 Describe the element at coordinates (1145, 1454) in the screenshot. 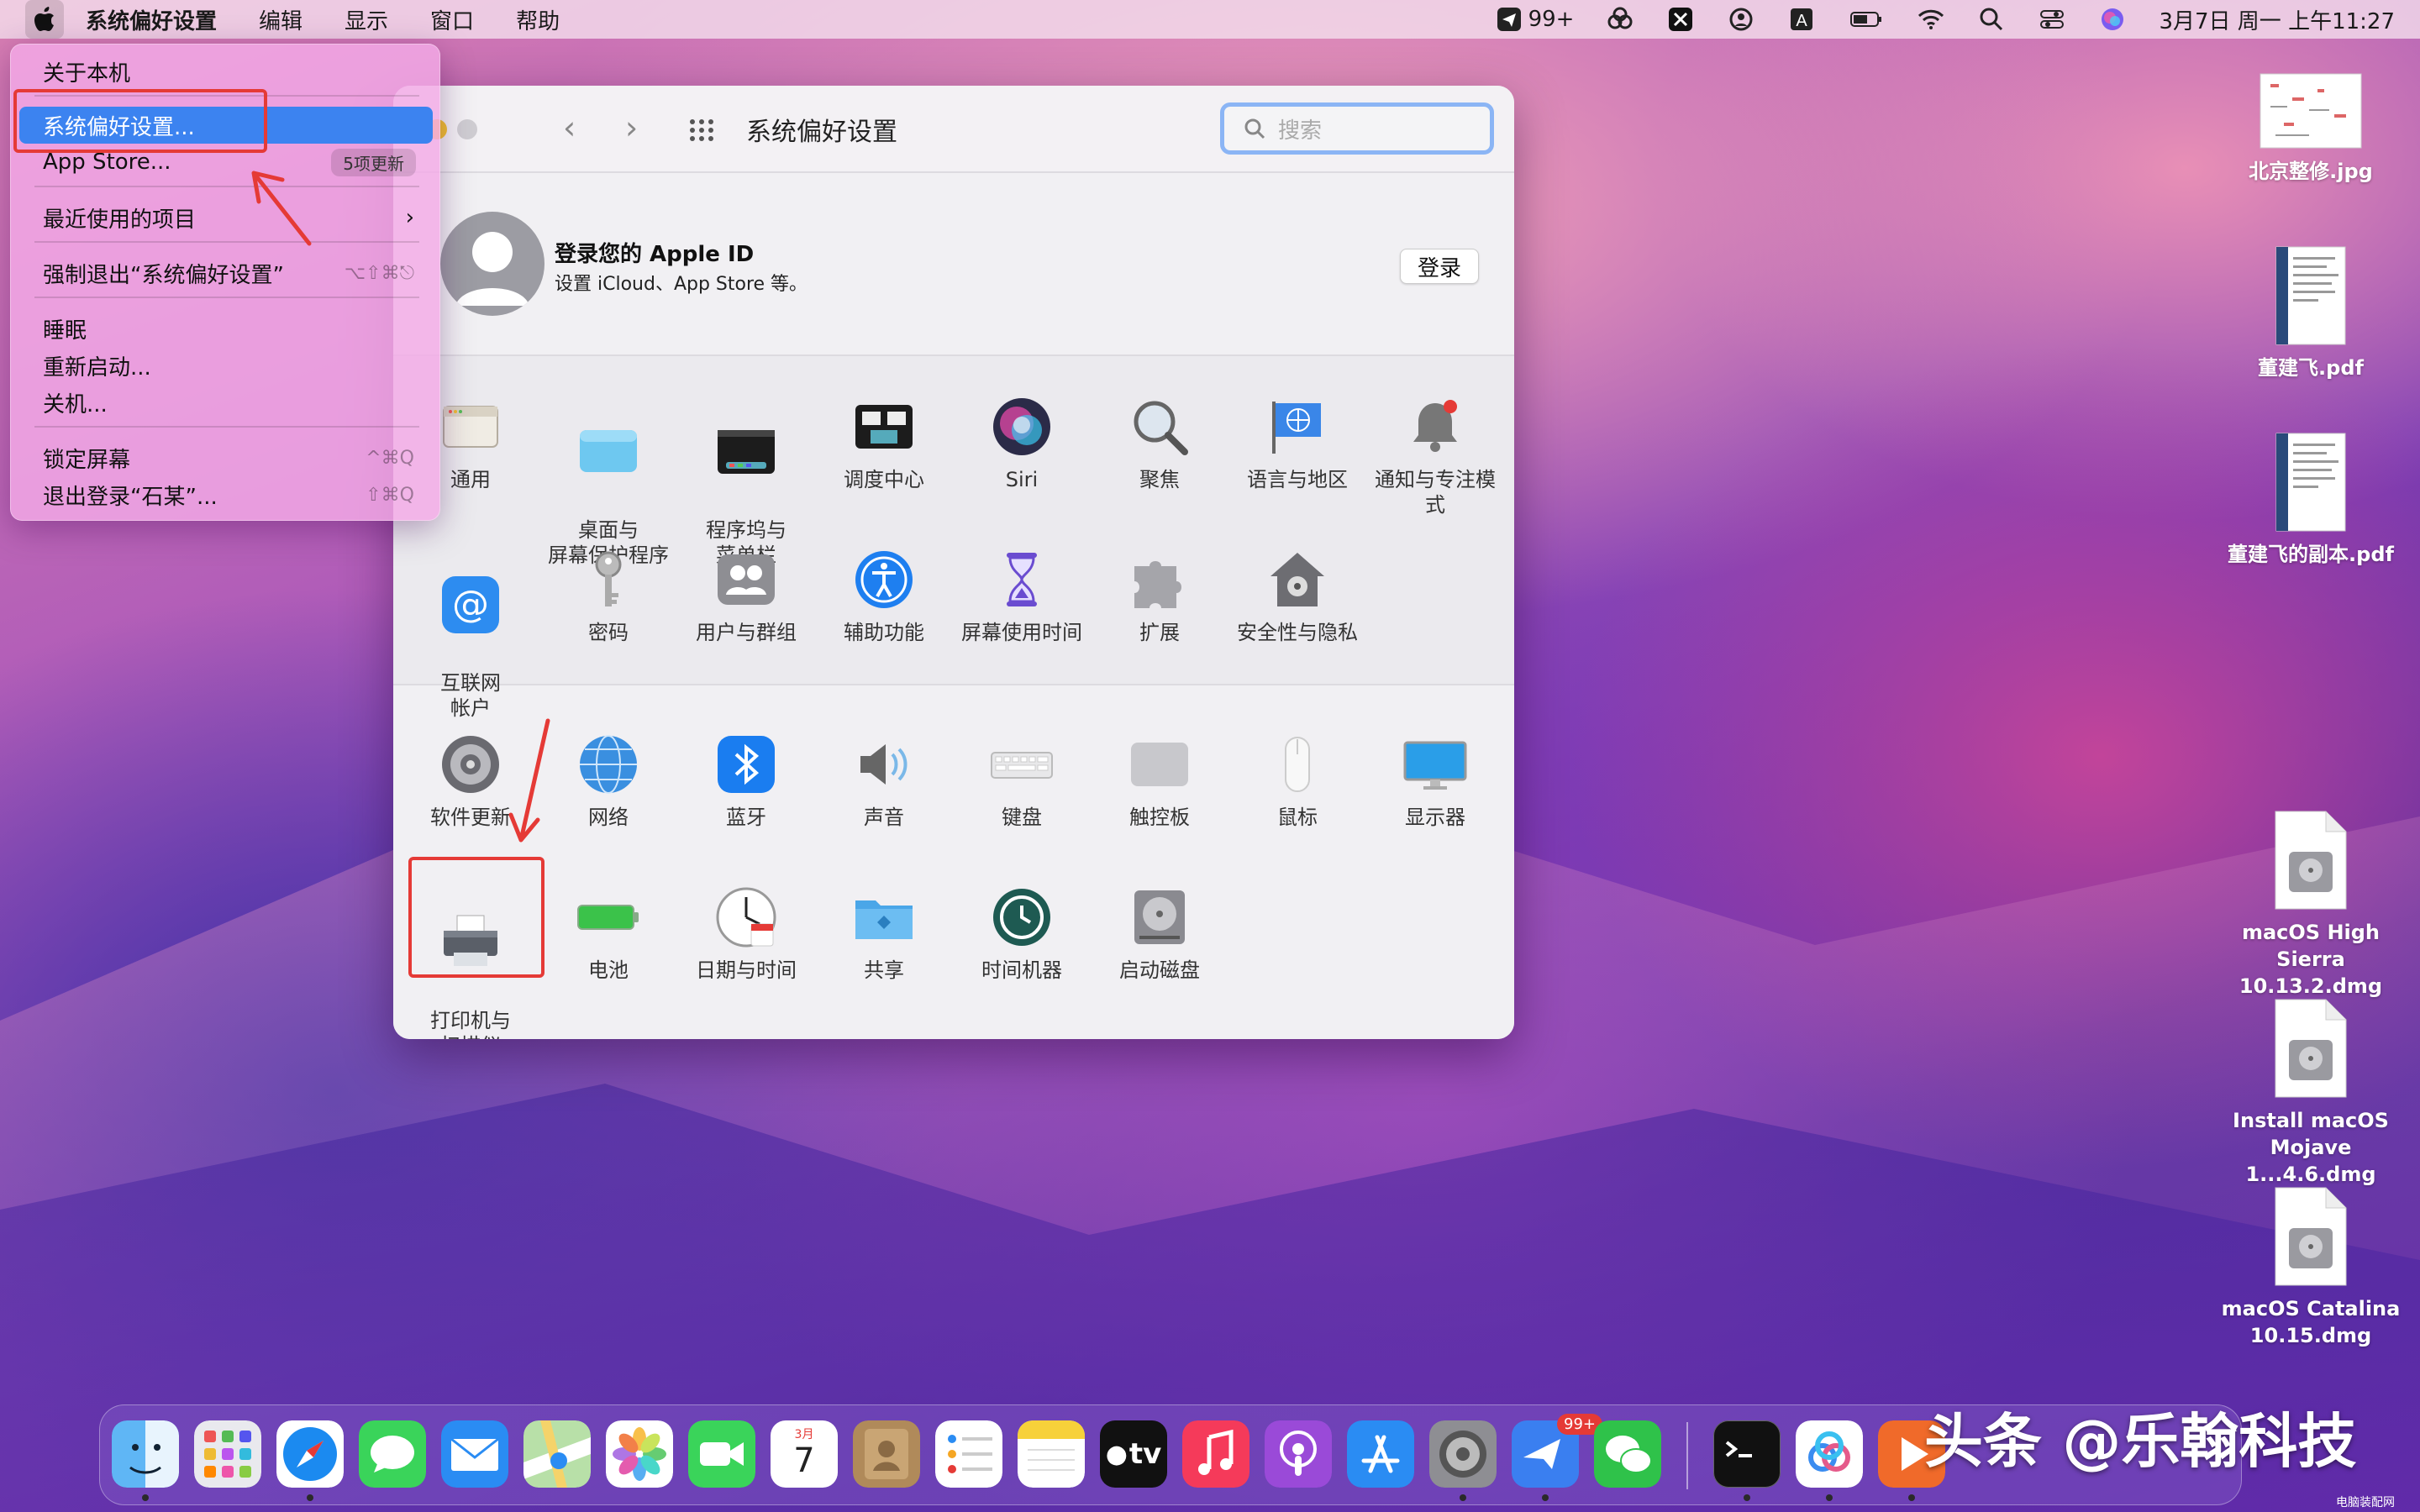

I see `tv-label: tv` at that location.